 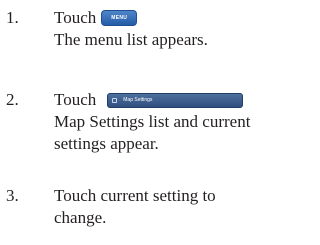 I want to click on menu-button-image: MENU, so click(x=119, y=18).